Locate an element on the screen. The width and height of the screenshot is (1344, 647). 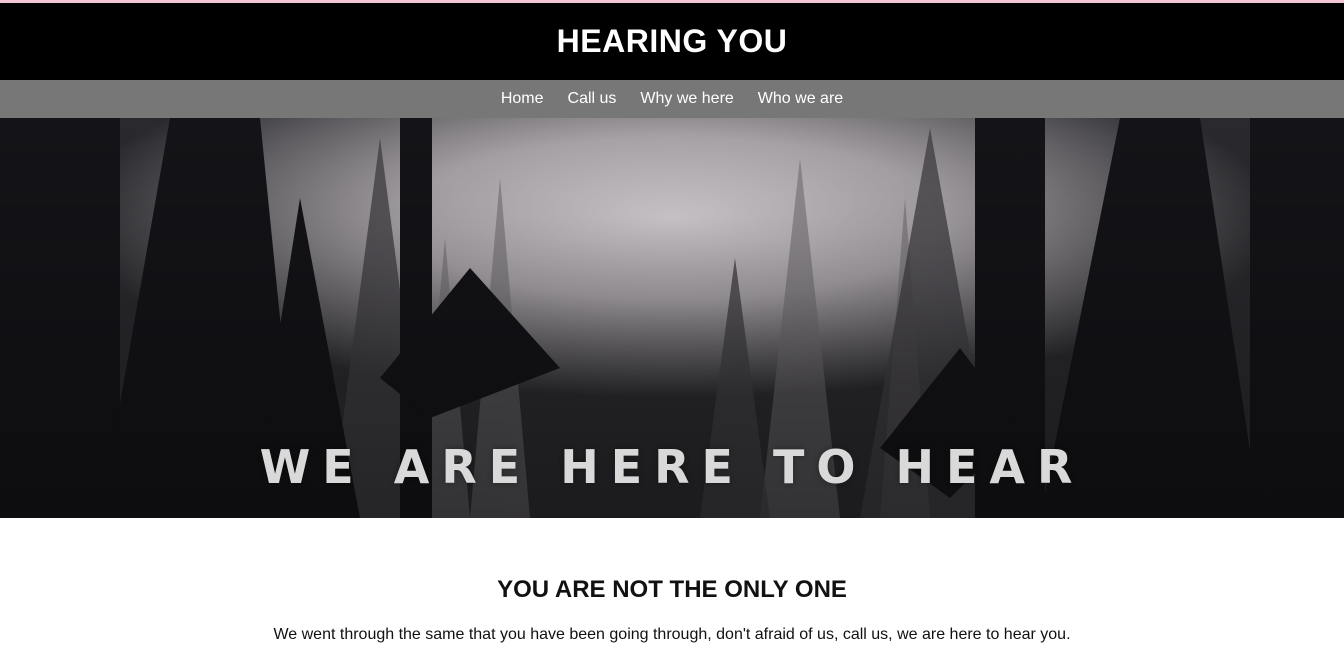
nav-link-why-we-here: Why we here is located at coordinates (686, 99).